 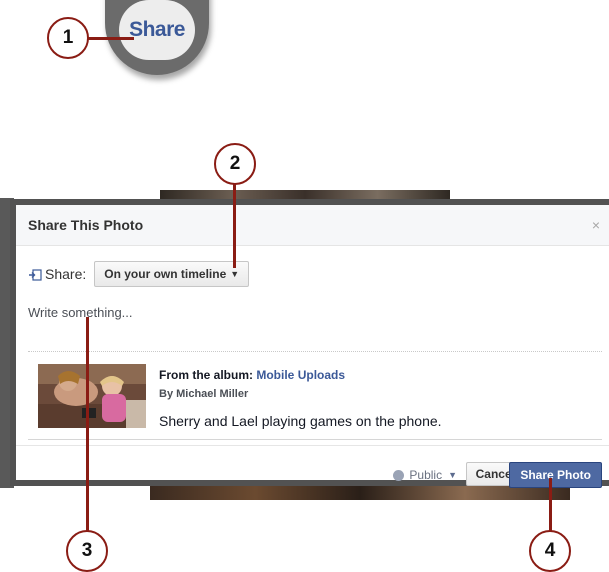 I want to click on album-line: From the album: Mobile Uploads, so click(x=252, y=375).